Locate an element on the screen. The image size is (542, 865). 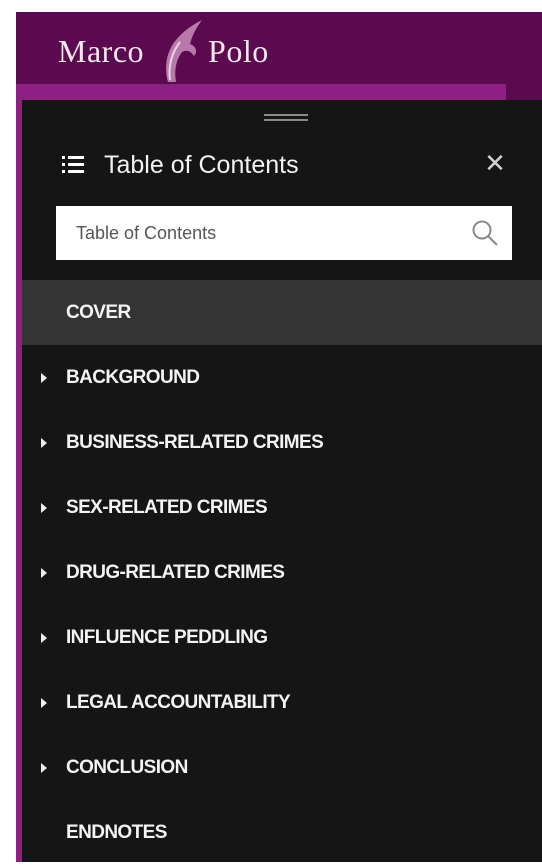
toc-item-business-related-crimes: BUSINESS-RELATED CRIMES is located at coordinates (282, 442).